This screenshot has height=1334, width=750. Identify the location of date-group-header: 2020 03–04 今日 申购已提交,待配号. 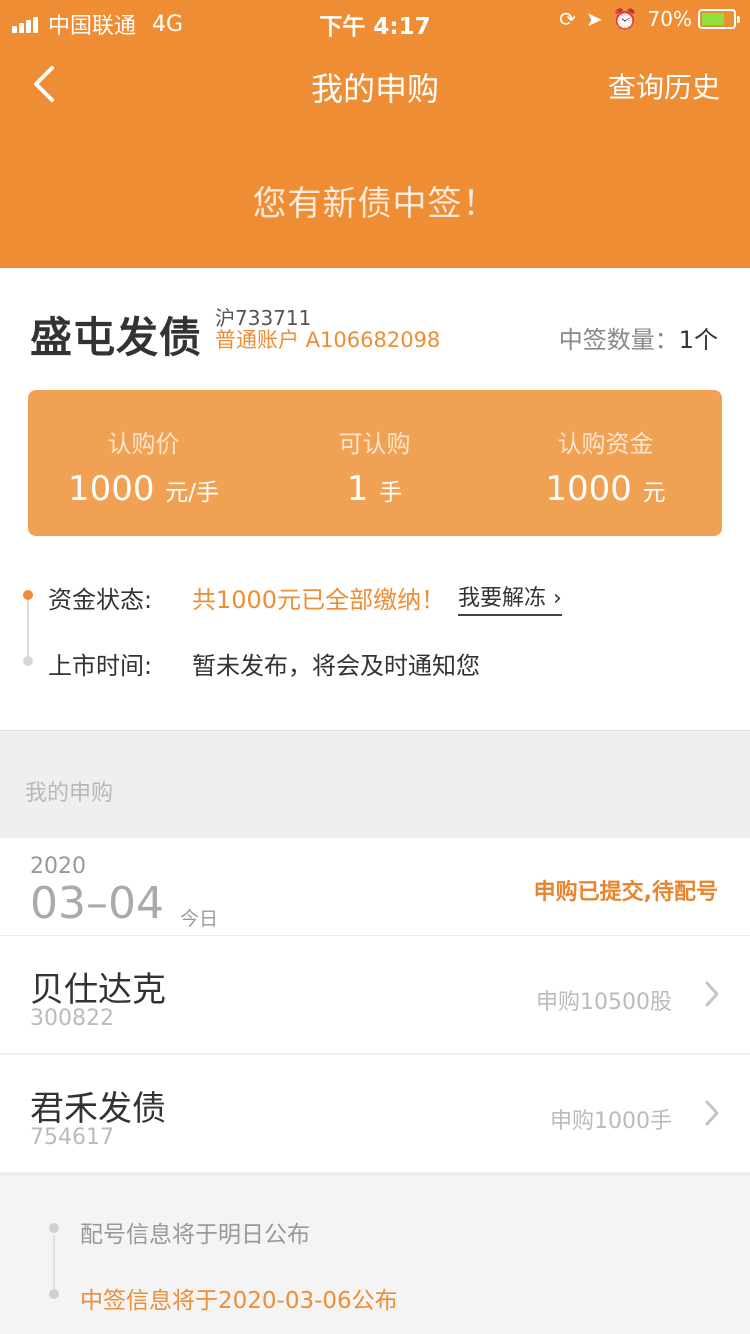
(375, 887).